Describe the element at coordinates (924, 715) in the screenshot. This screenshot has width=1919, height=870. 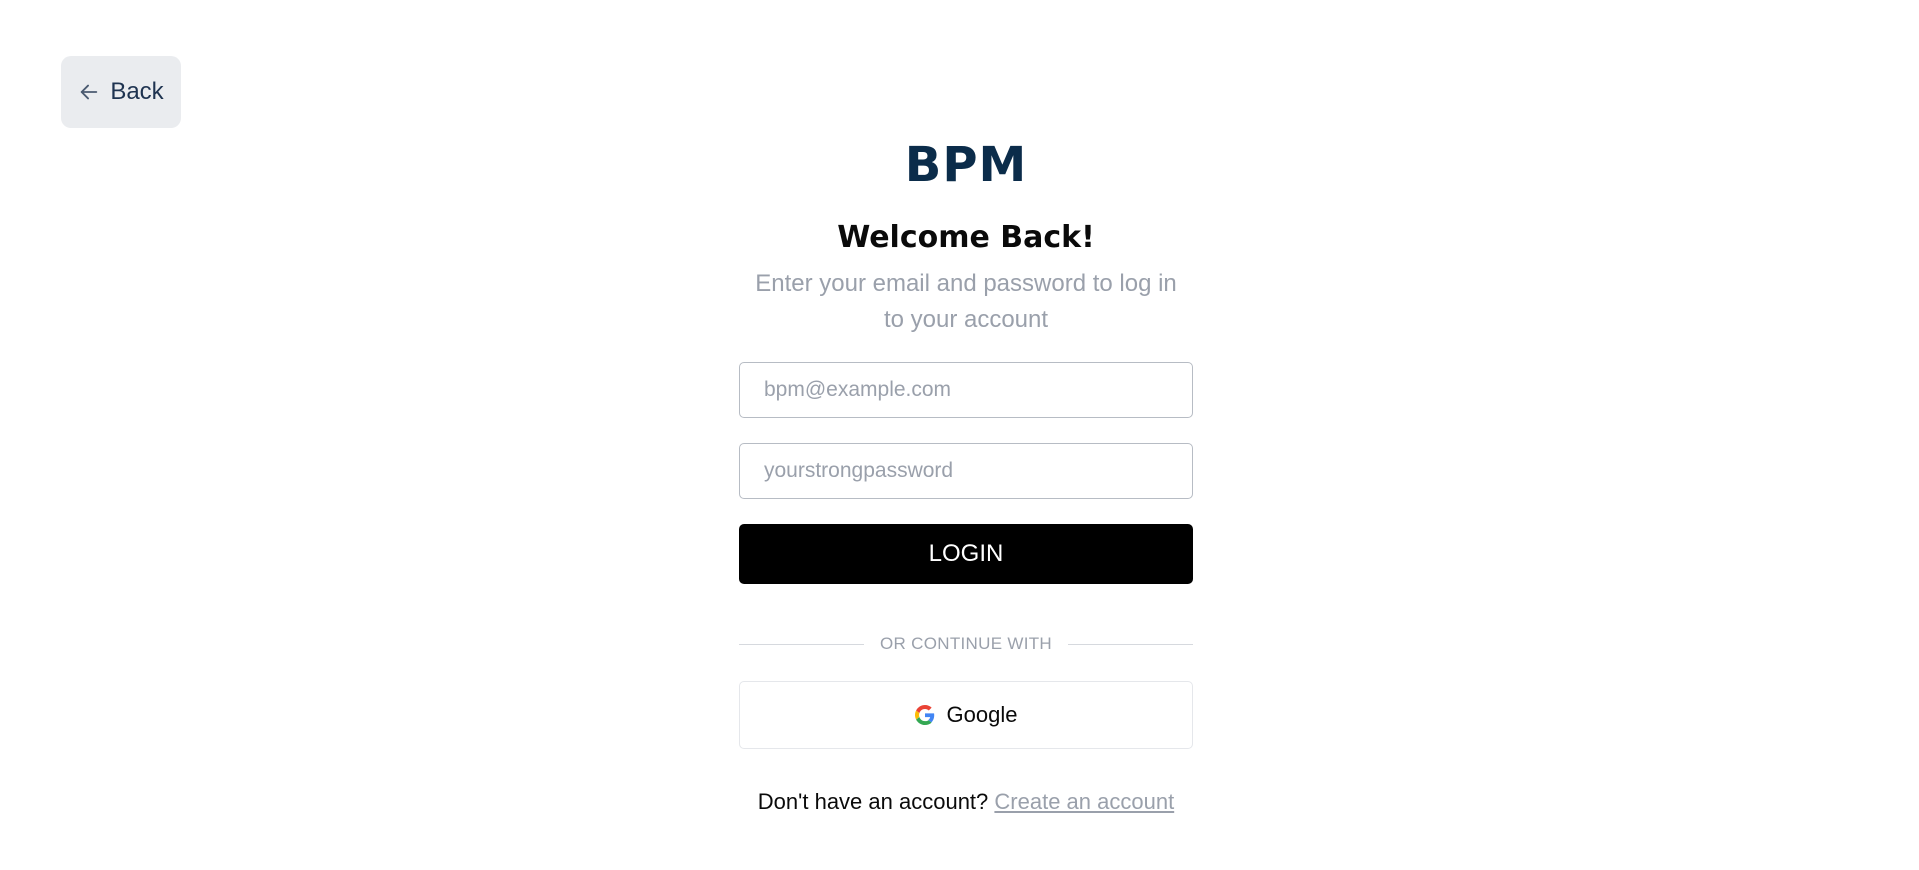
I see `google-icon` at that location.